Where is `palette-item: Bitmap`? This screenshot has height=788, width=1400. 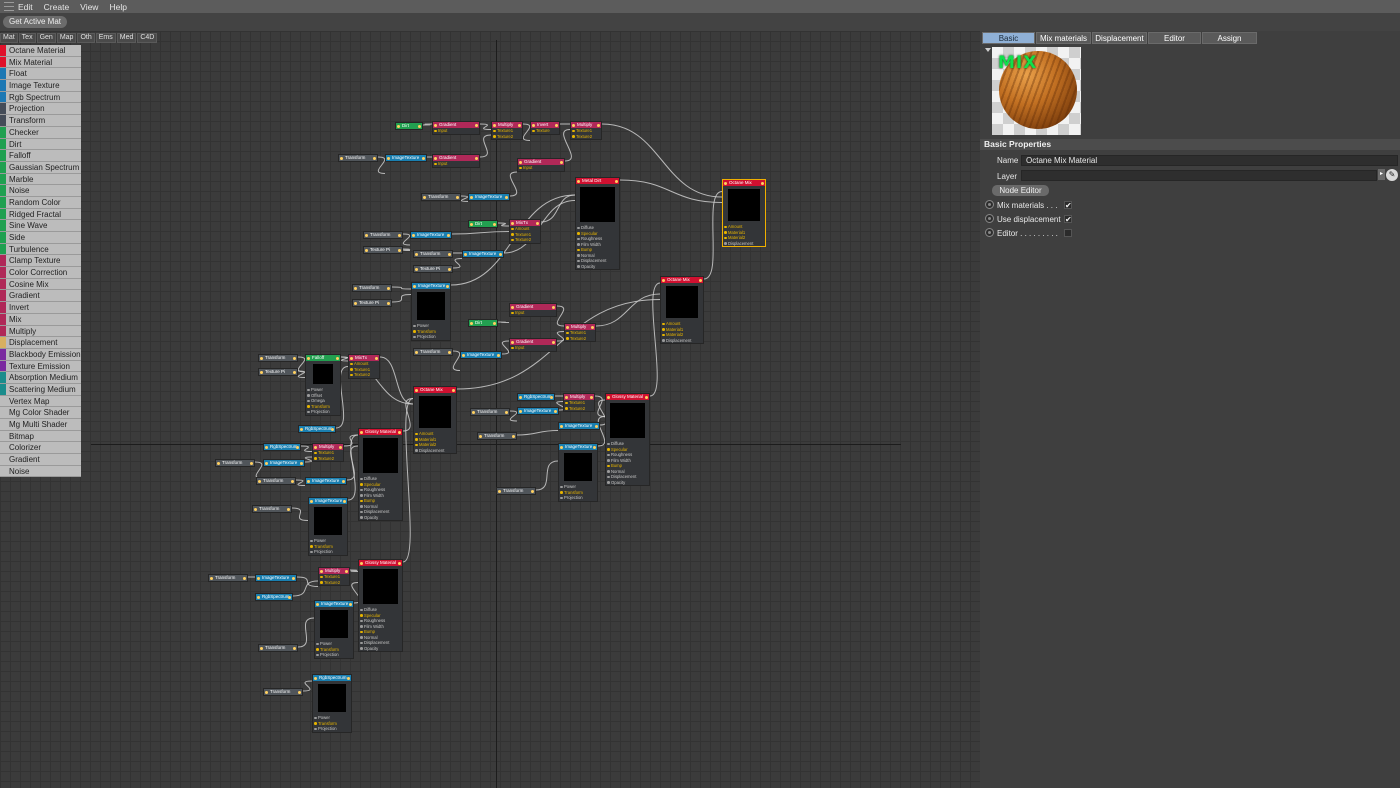 palette-item: Bitmap is located at coordinates (40, 436).